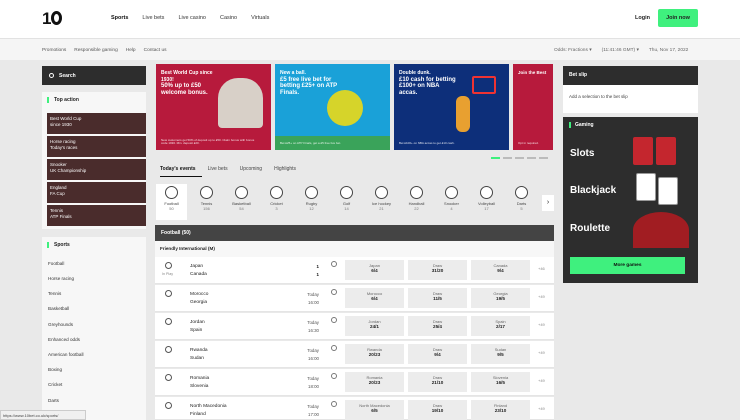 The width and height of the screenshot is (740, 420). Describe the element at coordinates (96, 146) in the screenshot. I see `top-action-tile: Horse racing Today's races` at that location.